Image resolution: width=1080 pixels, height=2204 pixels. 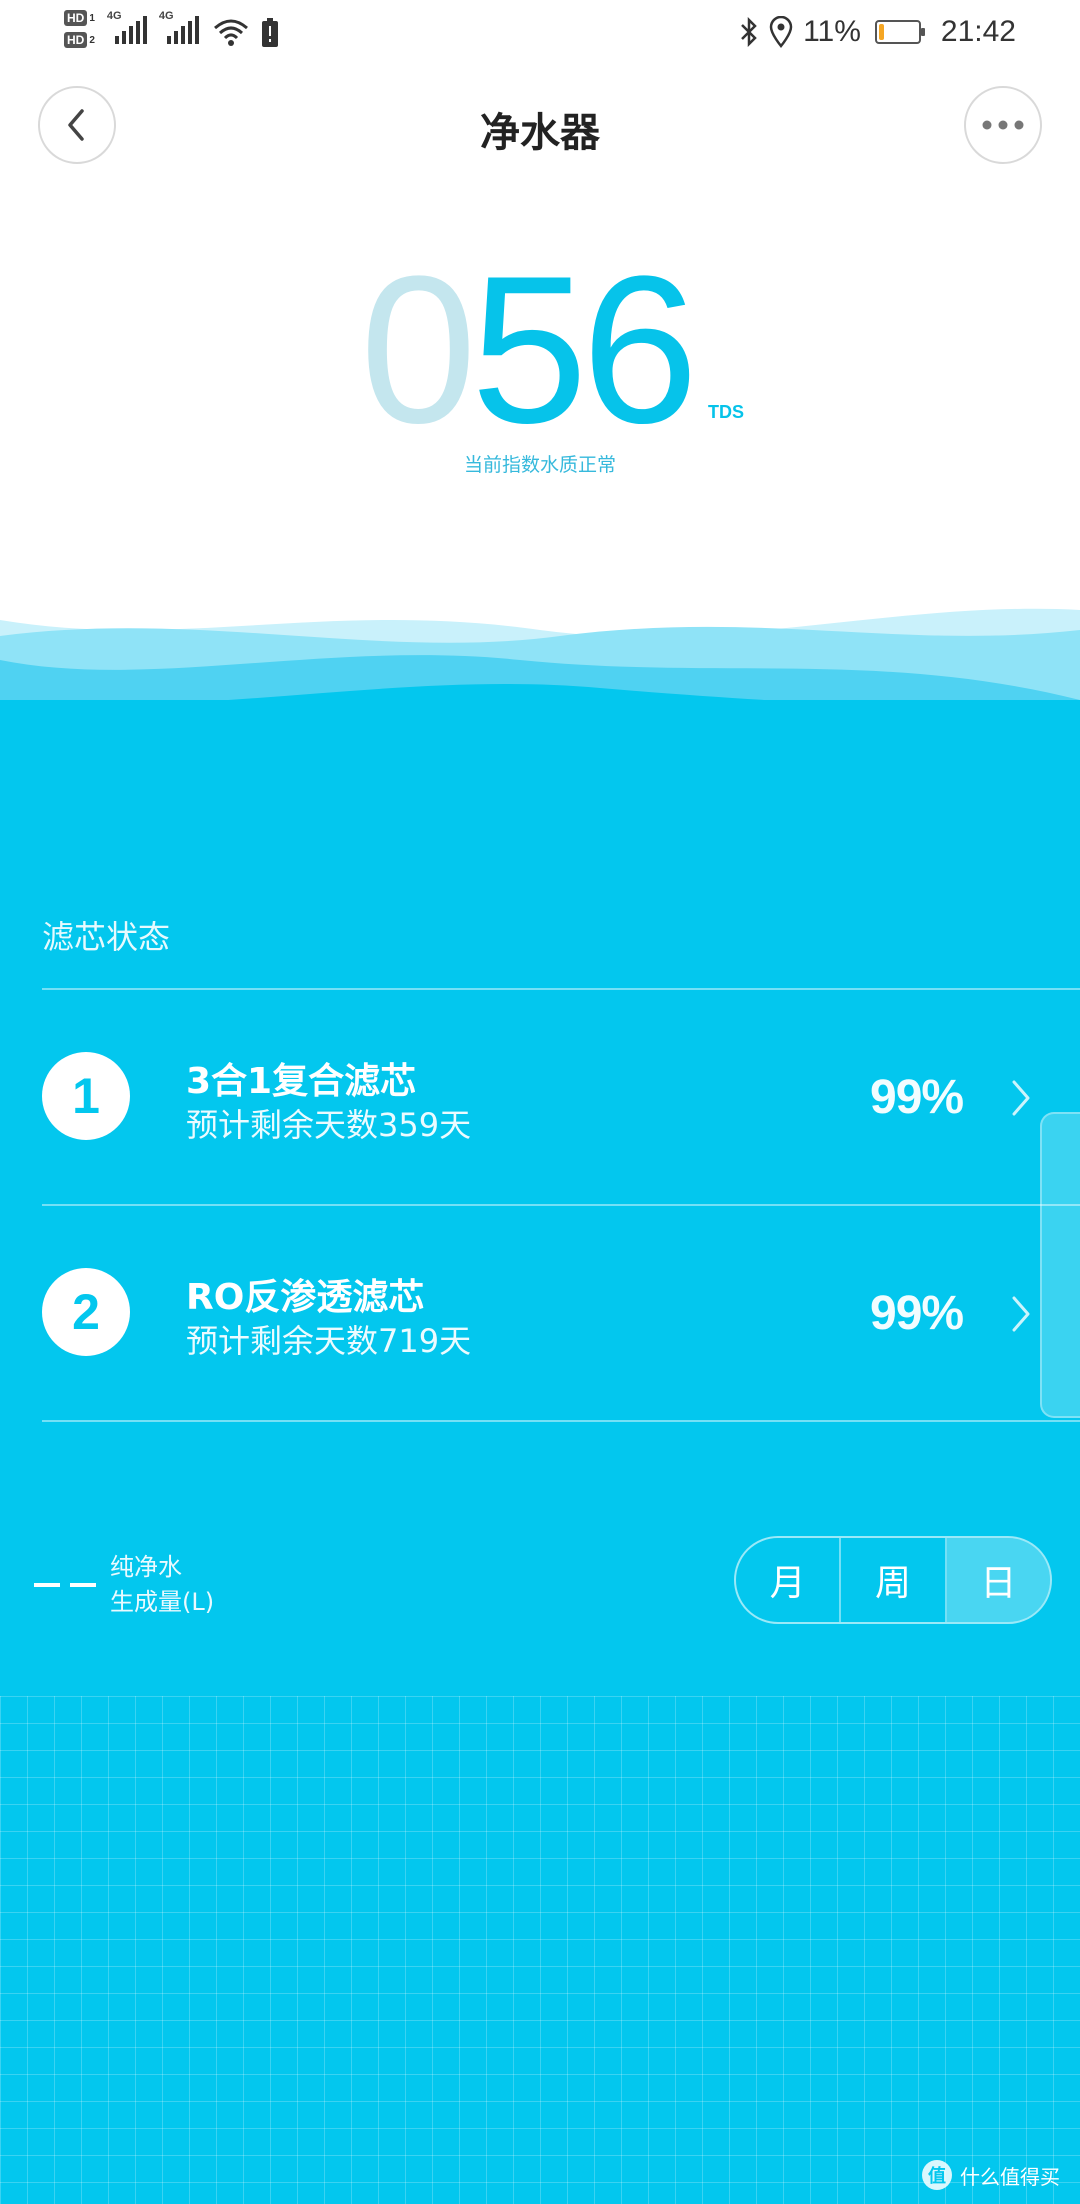 I want to click on clock: 21:42, so click(x=978, y=31).